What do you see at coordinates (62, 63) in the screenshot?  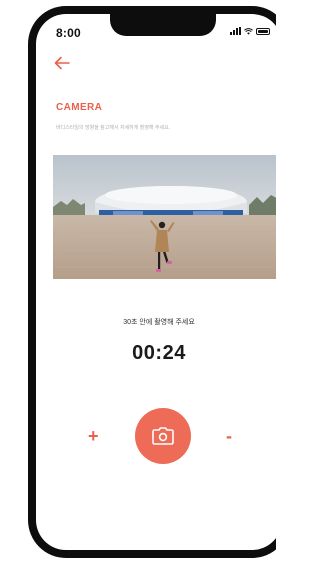 I see `arrow-left-icon` at bounding box center [62, 63].